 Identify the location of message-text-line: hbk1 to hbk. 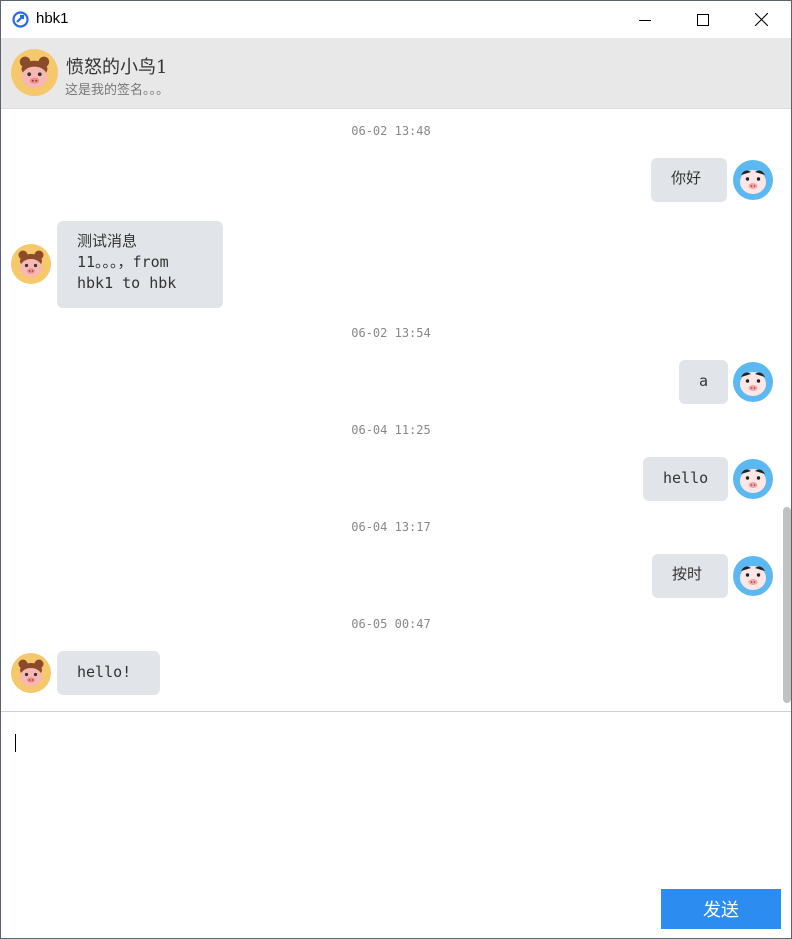
(127, 283).